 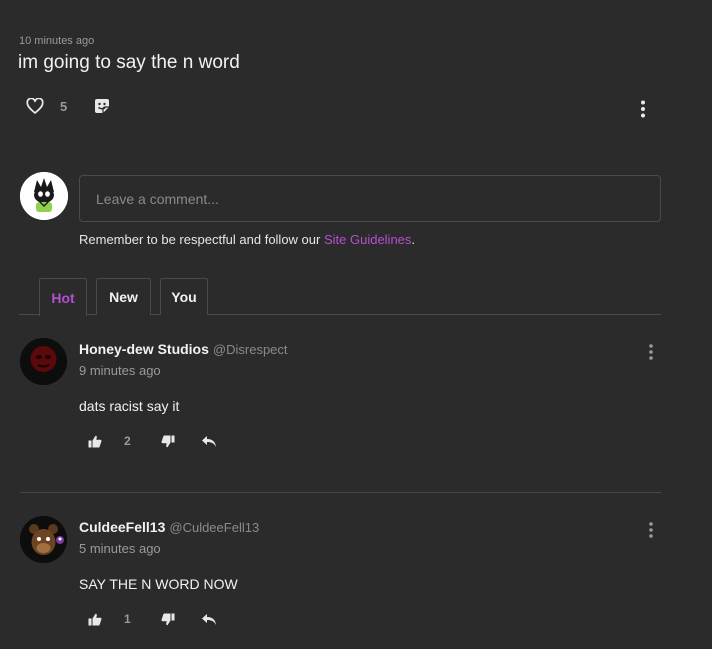 What do you see at coordinates (35, 106) in the screenshot?
I see `heart-icon` at bounding box center [35, 106].